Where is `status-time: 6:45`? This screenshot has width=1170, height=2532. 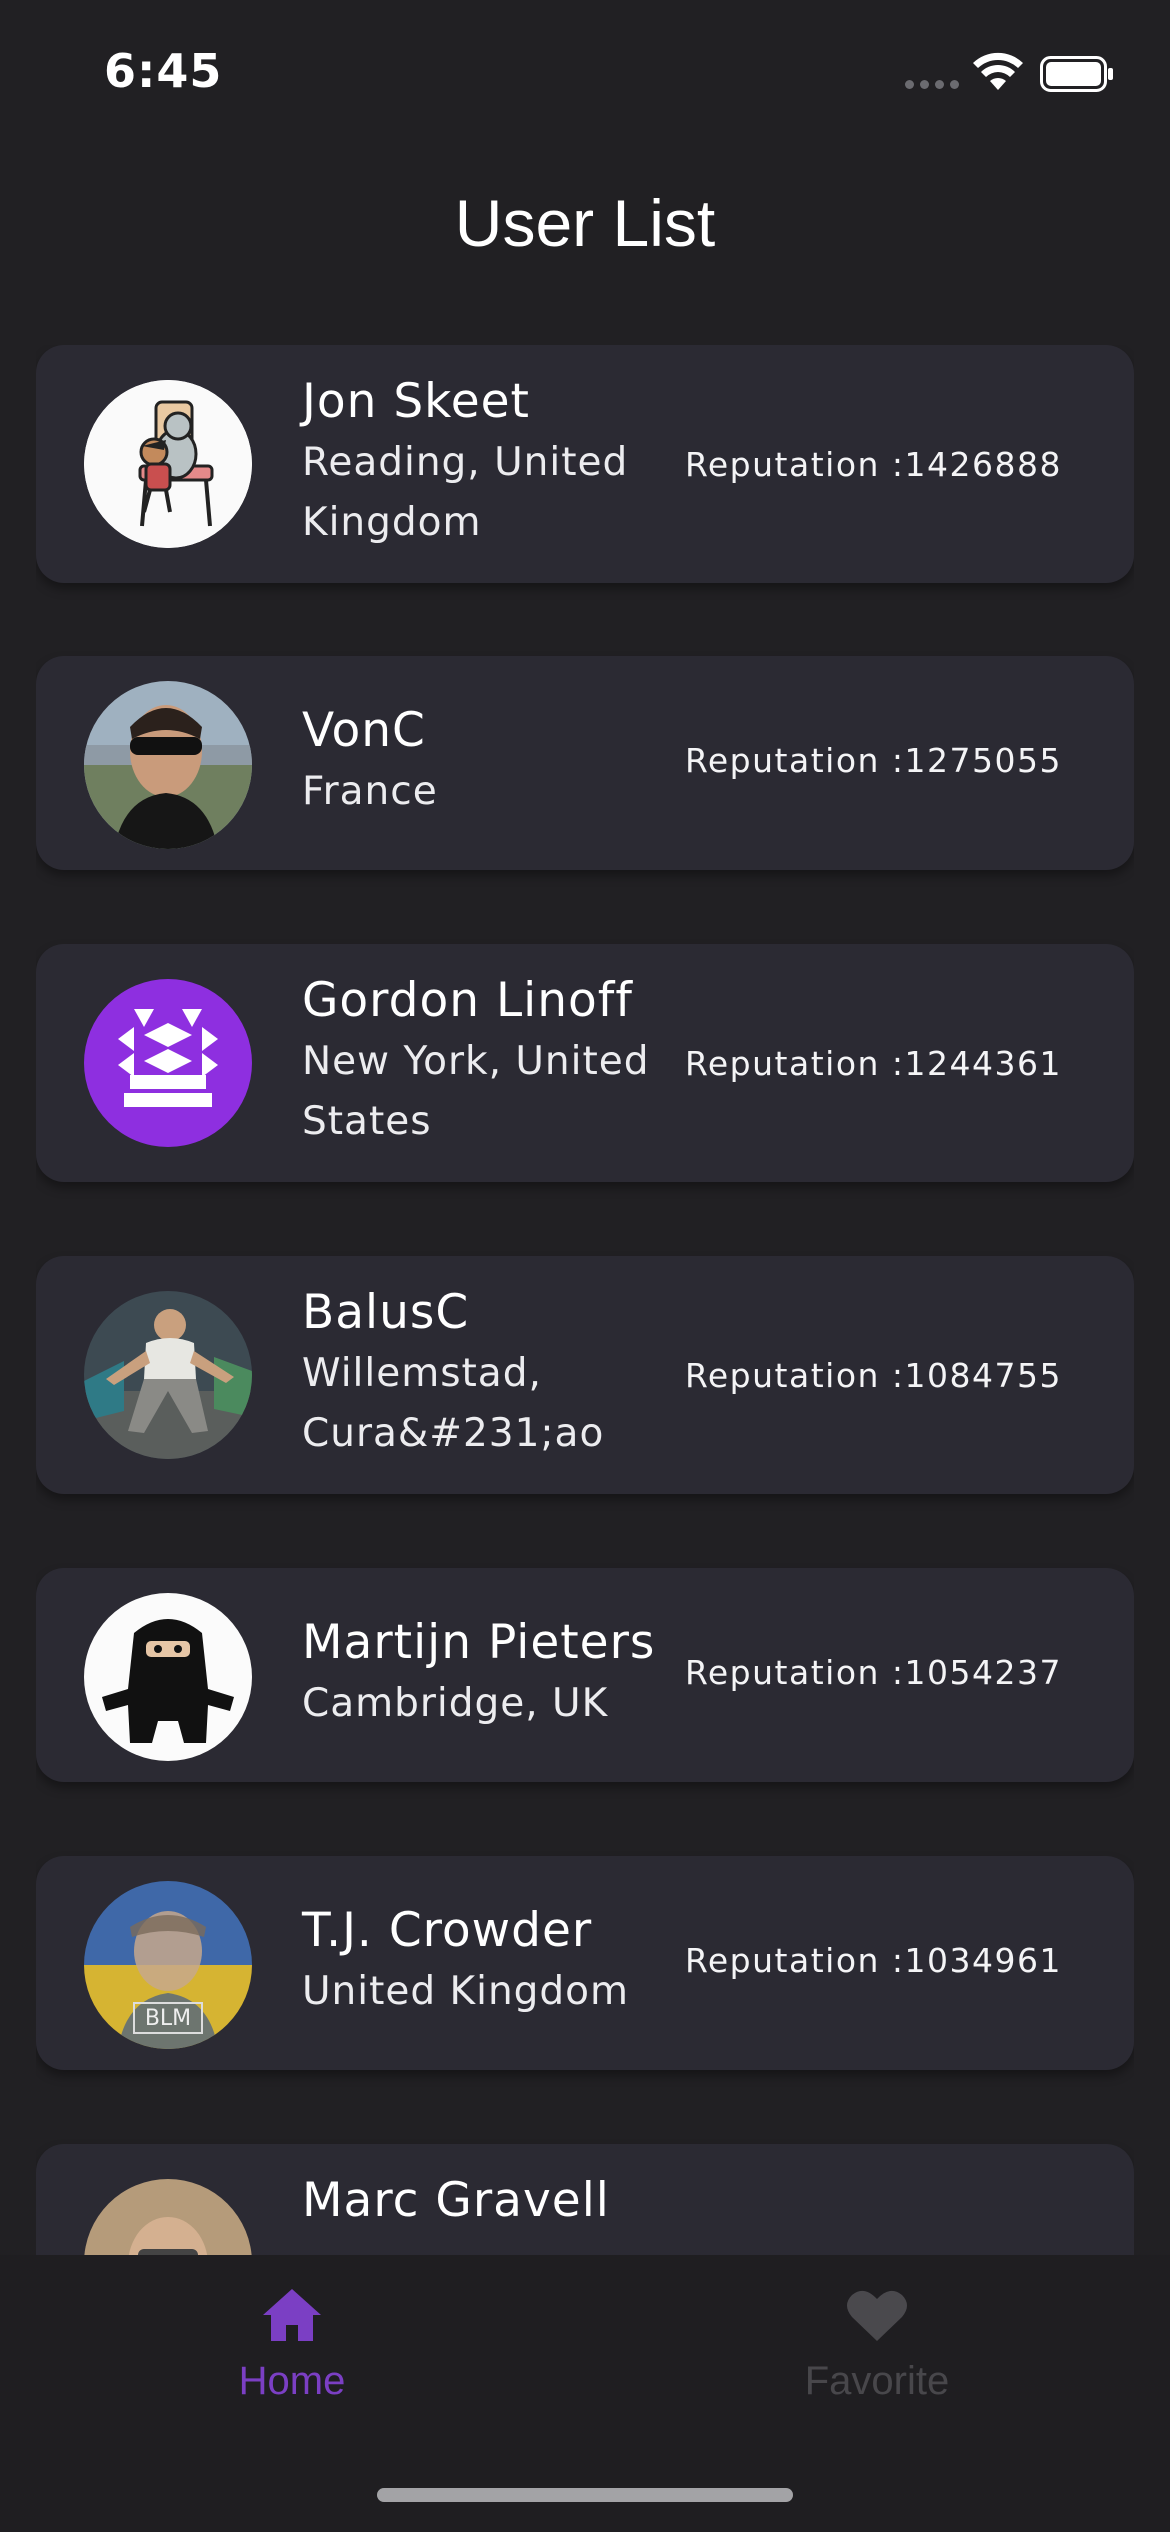 status-time: 6:45 is located at coordinates (163, 71).